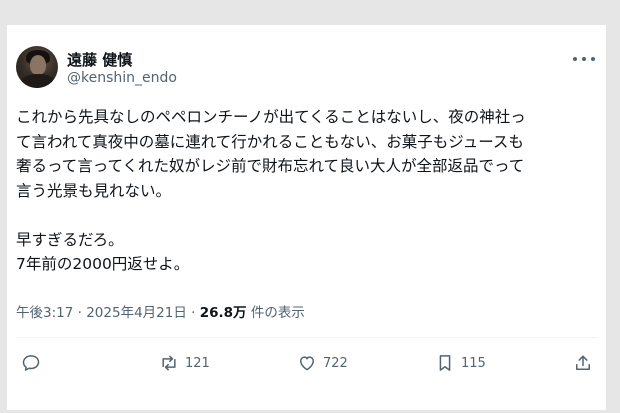  I want to click on share-icon, so click(583, 362).